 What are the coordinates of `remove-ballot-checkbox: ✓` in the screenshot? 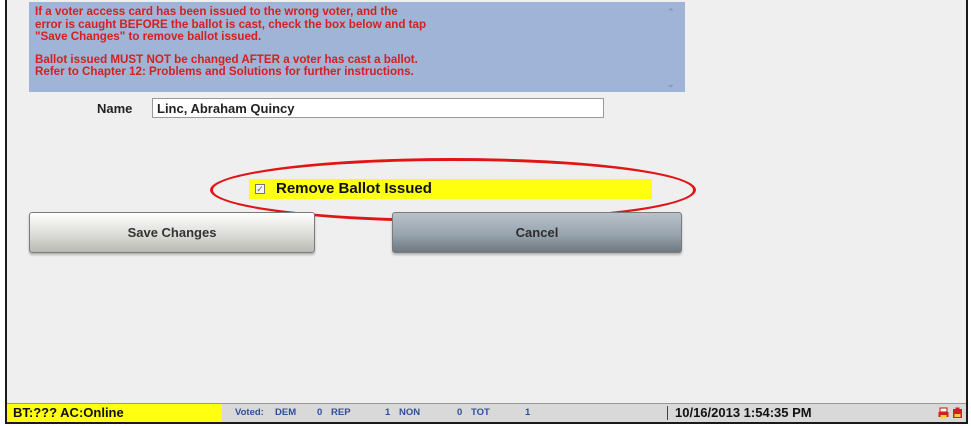 It's located at (260, 189).